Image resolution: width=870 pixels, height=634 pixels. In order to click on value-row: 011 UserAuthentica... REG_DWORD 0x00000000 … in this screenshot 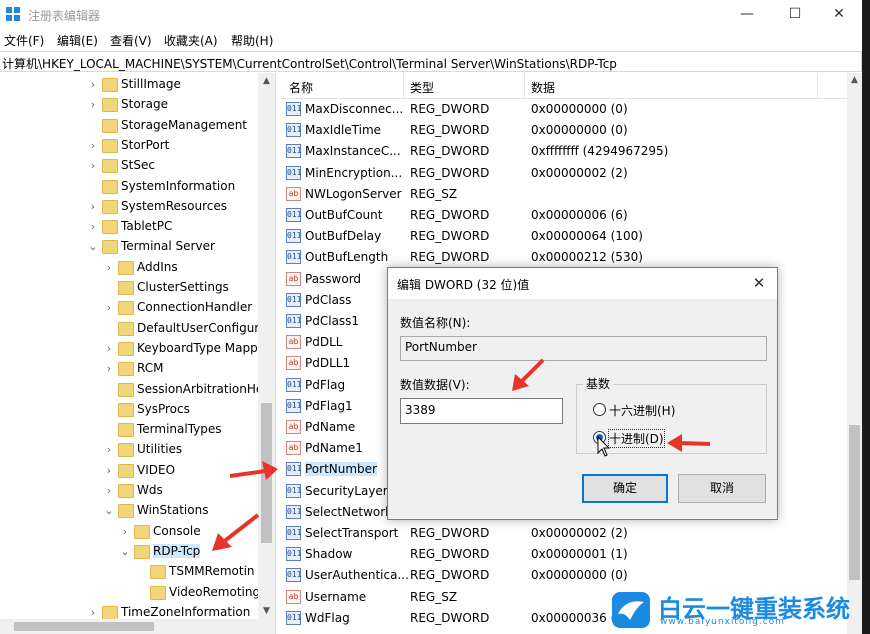, I will do `click(564, 575)`.